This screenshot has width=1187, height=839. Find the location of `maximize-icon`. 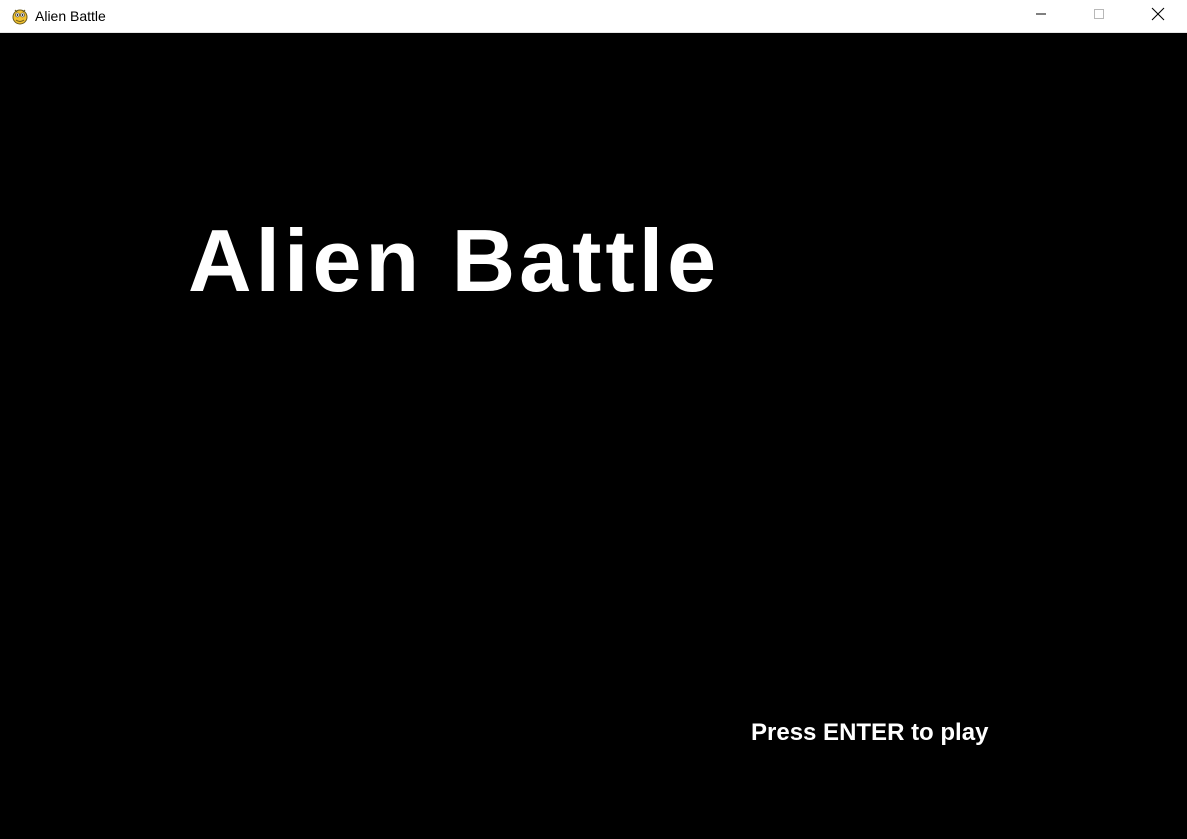

maximize-icon is located at coordinates (1099, 16).